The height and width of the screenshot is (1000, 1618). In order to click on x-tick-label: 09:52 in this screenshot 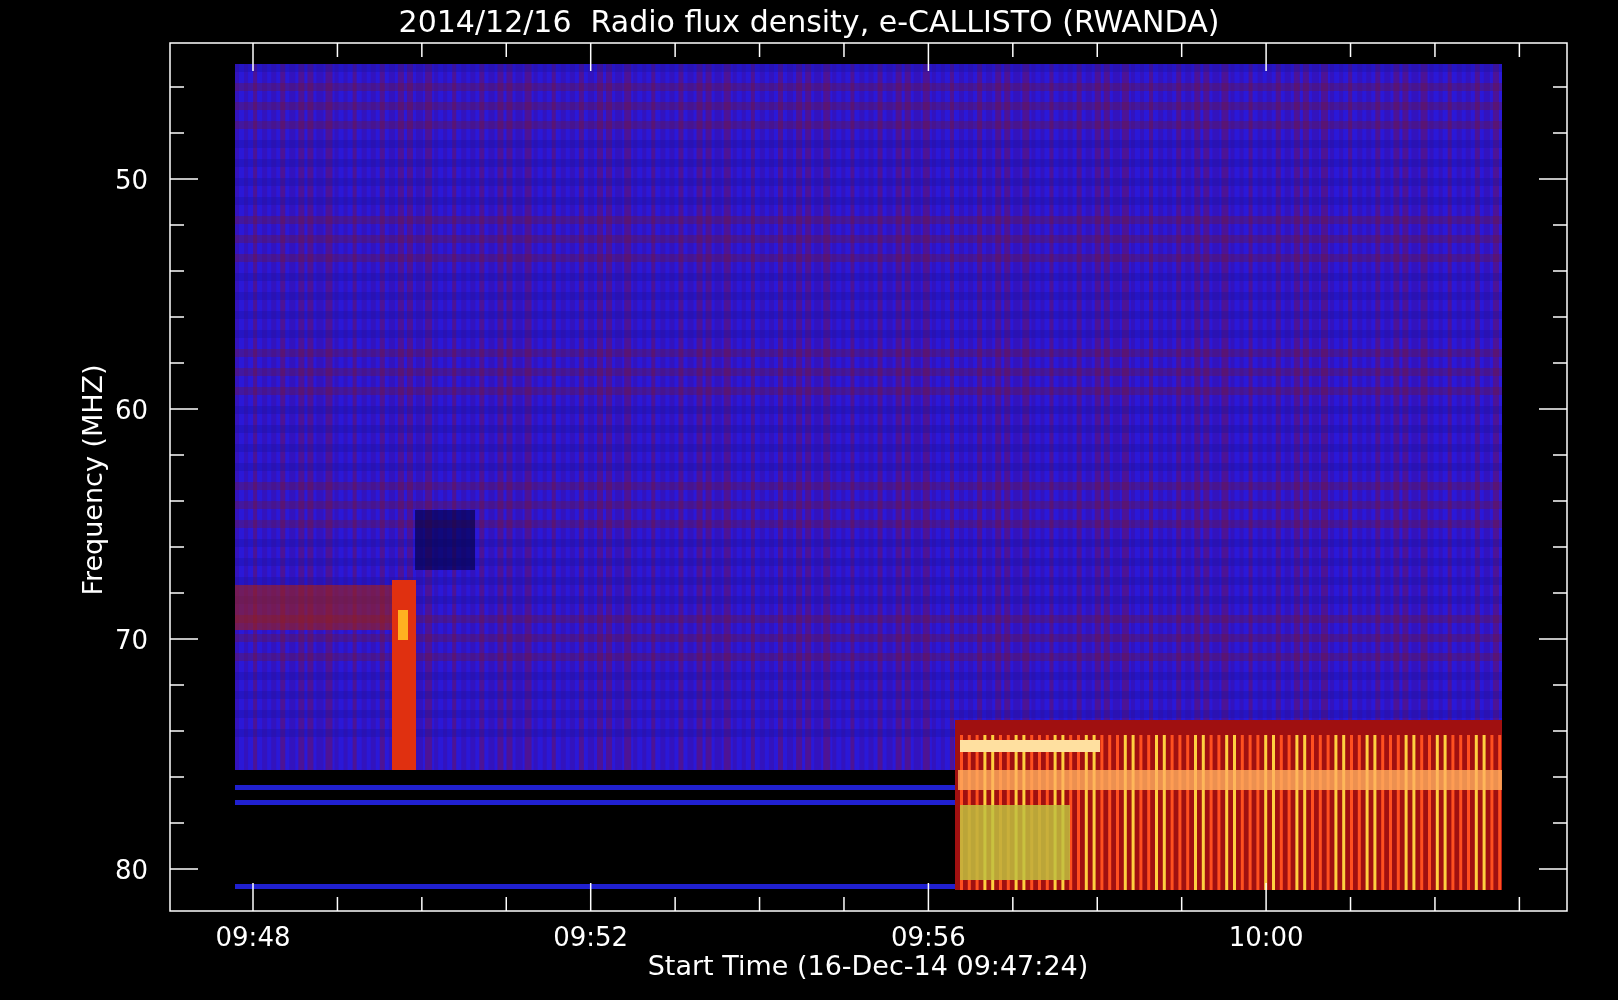, I will do `click(591, 937)`.